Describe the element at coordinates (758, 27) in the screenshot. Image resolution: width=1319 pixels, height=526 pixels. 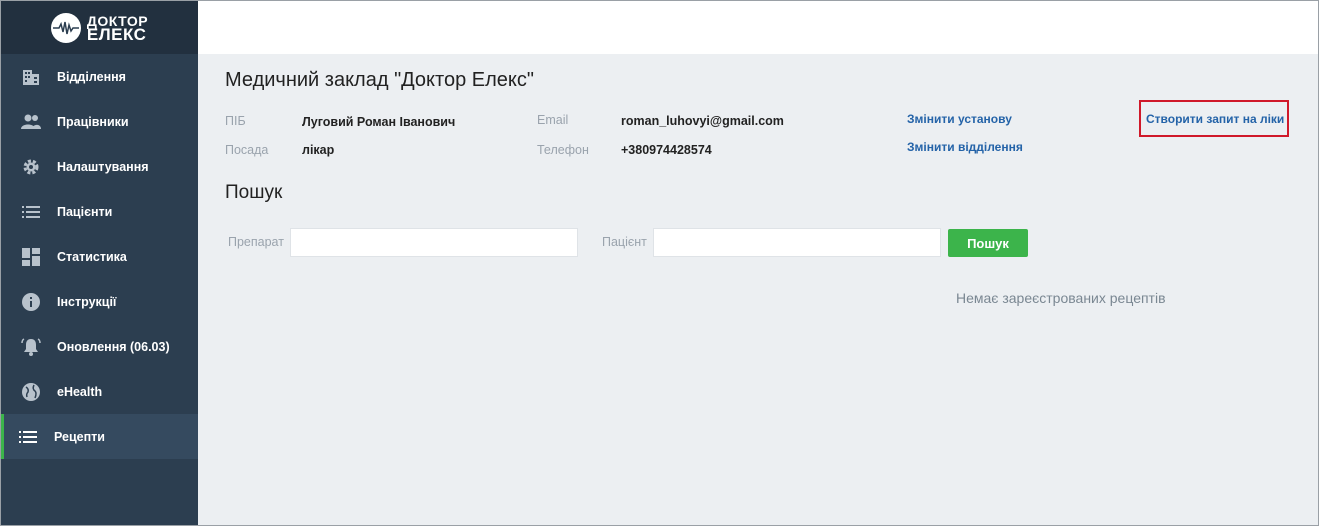
I see `top-bar` at that location.